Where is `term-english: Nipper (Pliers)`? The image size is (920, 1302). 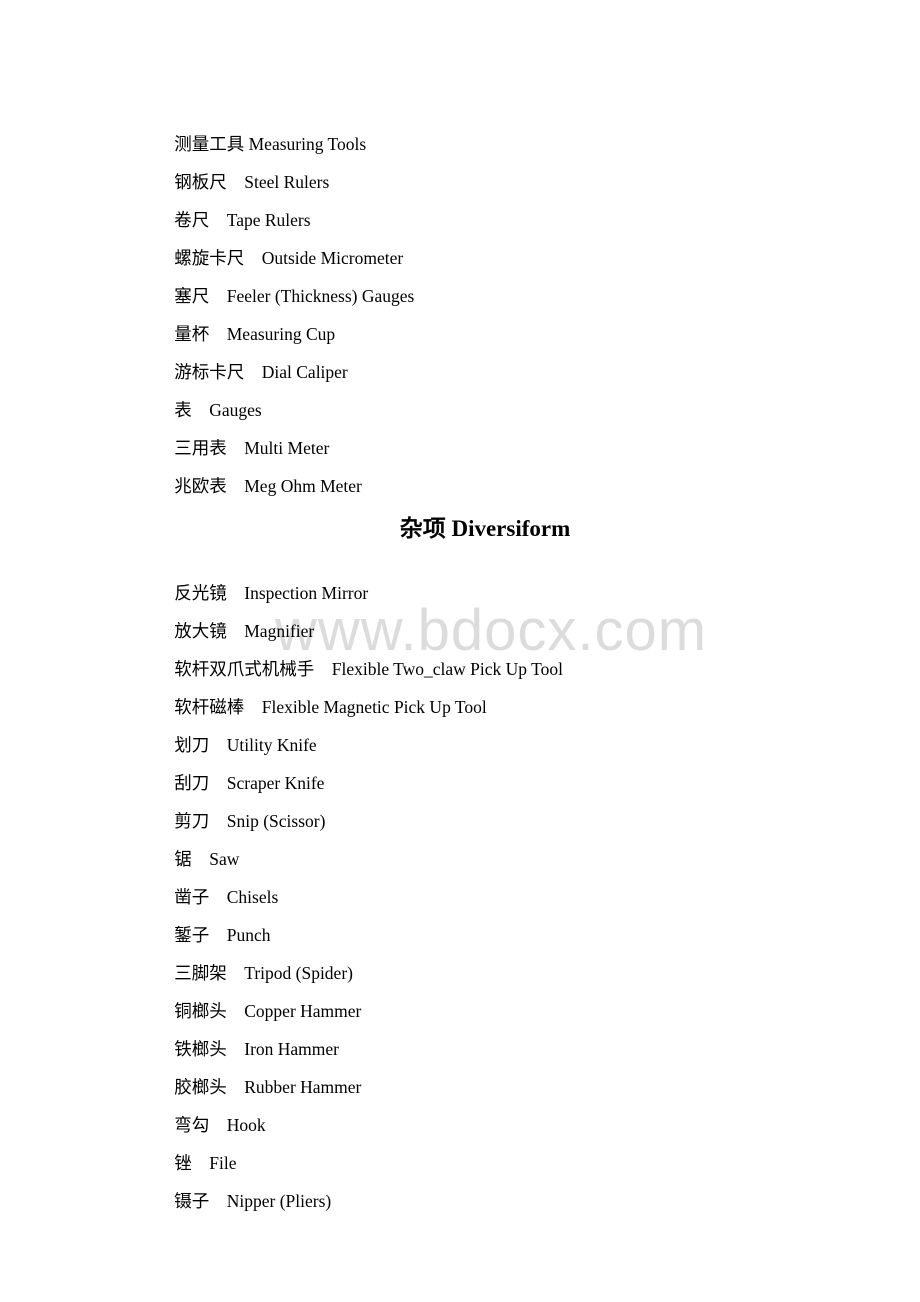
term-english: Nipper (Pliers) is located at coordinates (279, 1201).